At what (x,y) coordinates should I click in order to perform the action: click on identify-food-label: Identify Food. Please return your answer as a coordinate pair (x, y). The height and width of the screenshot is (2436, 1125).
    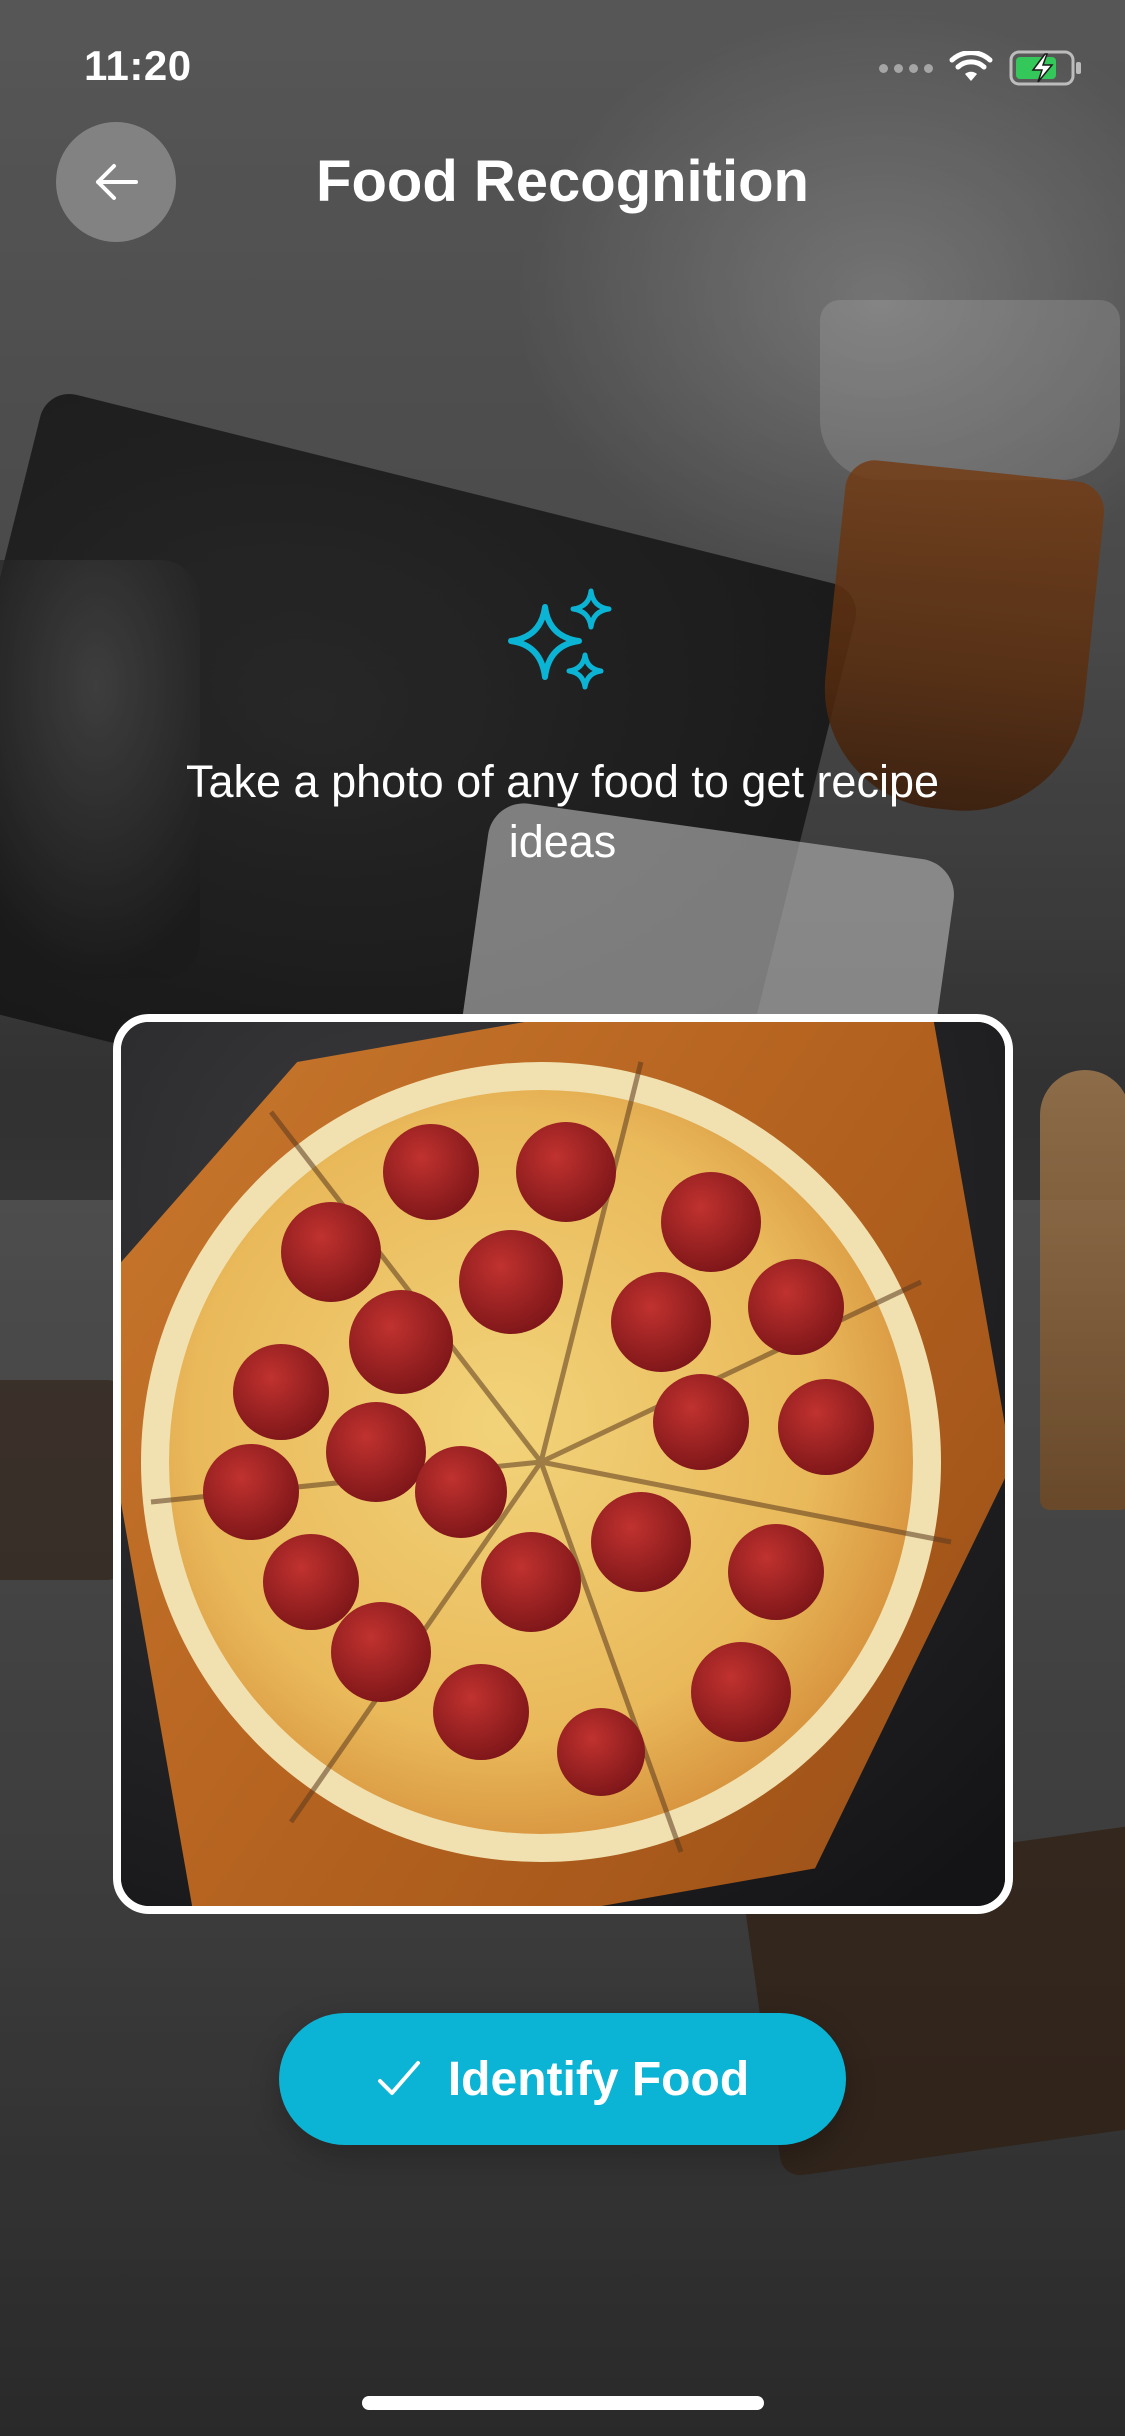
    Looking at the image, I should click on (598, 2079).